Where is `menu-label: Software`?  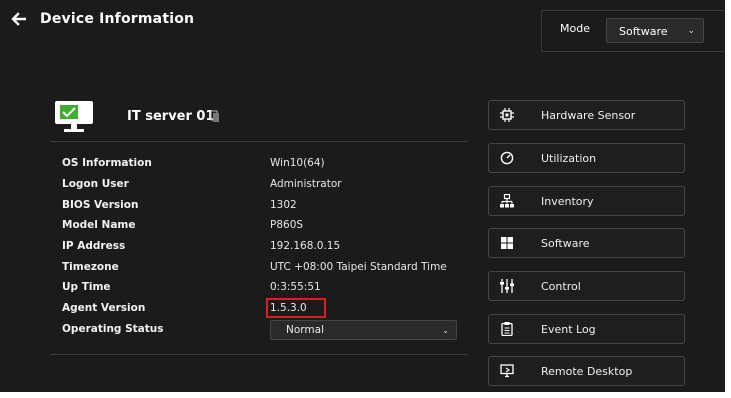
menu-label: Software is located at coordinates (565, 243).